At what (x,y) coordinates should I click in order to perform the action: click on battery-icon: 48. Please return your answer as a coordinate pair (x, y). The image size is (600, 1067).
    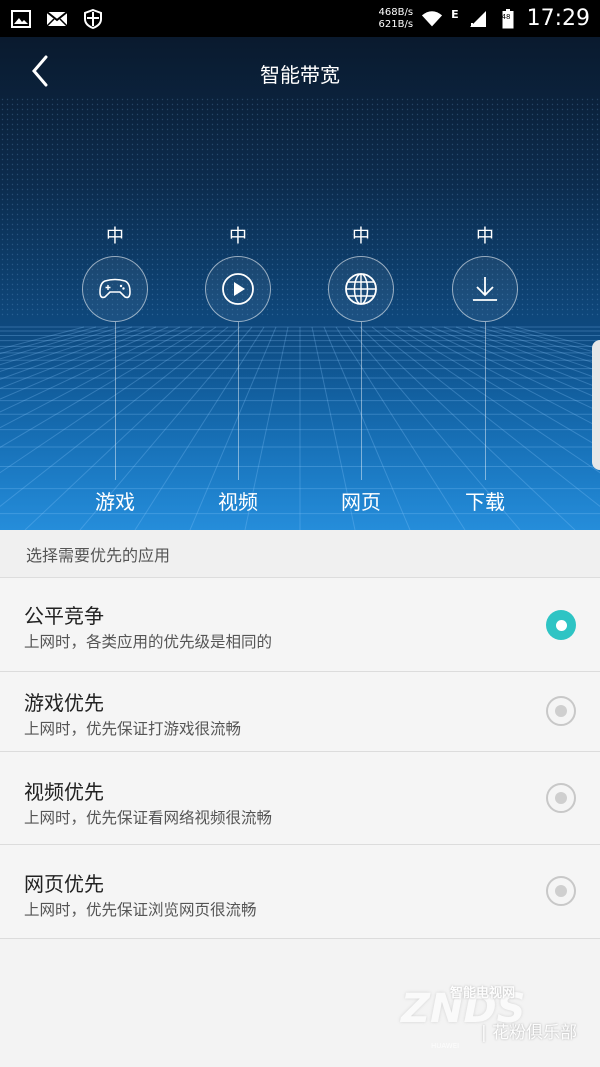
    Looking at the image, I should click on (508, 18).